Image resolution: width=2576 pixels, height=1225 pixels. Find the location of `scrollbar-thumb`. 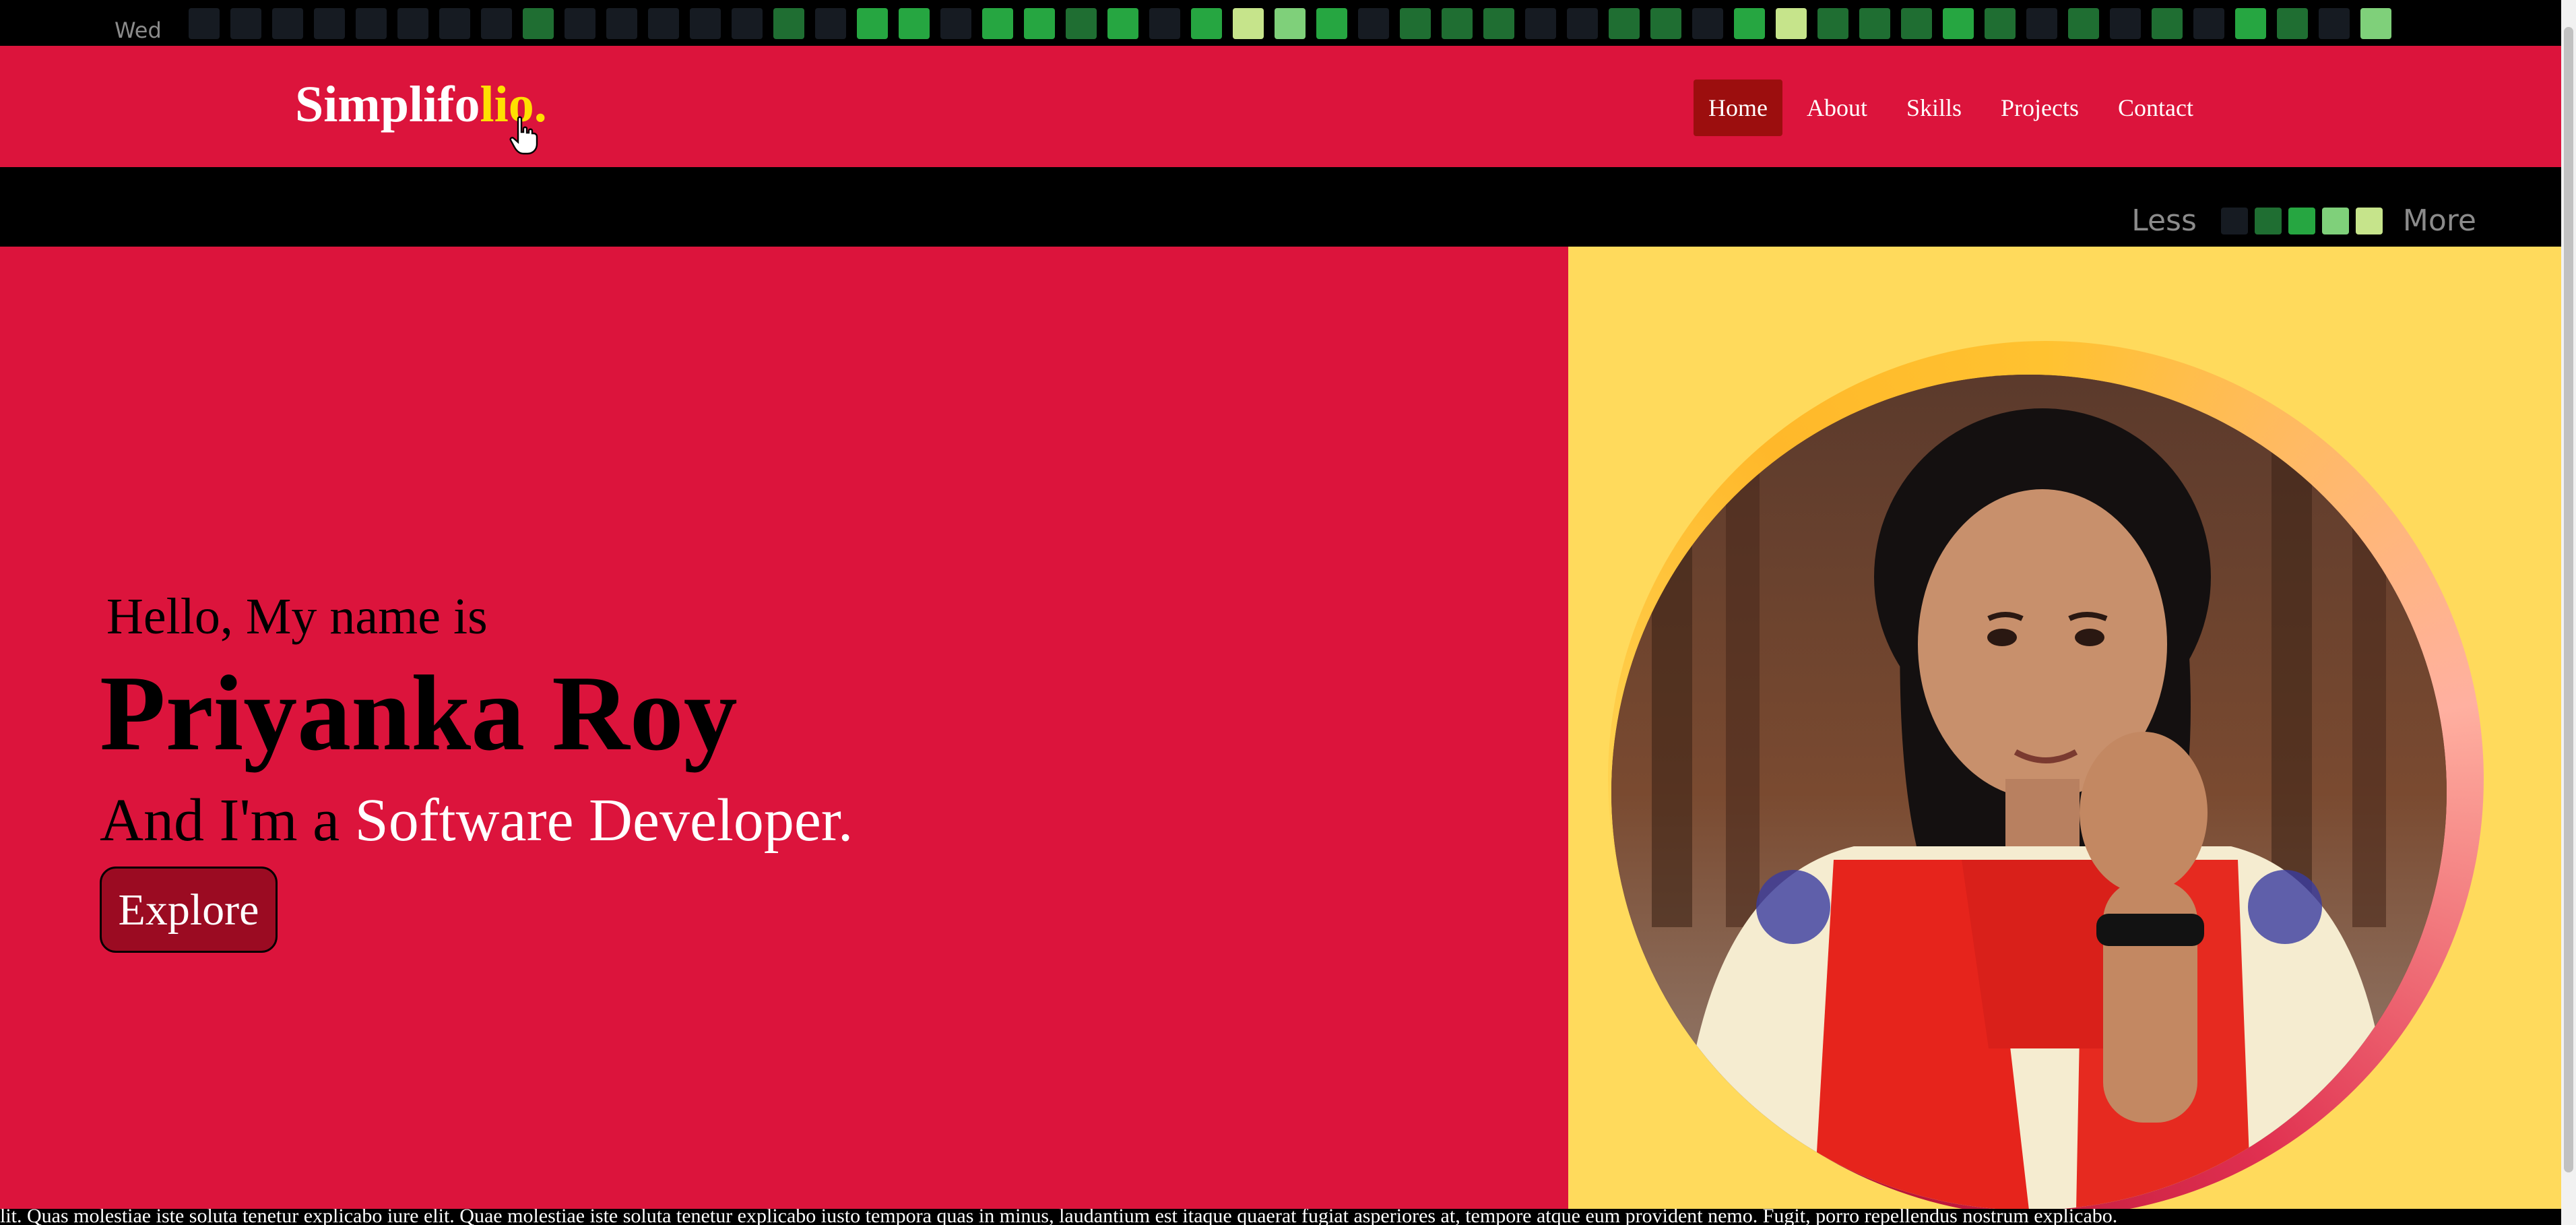

scrollbar-thumb is located at coordinates (2568, 600).